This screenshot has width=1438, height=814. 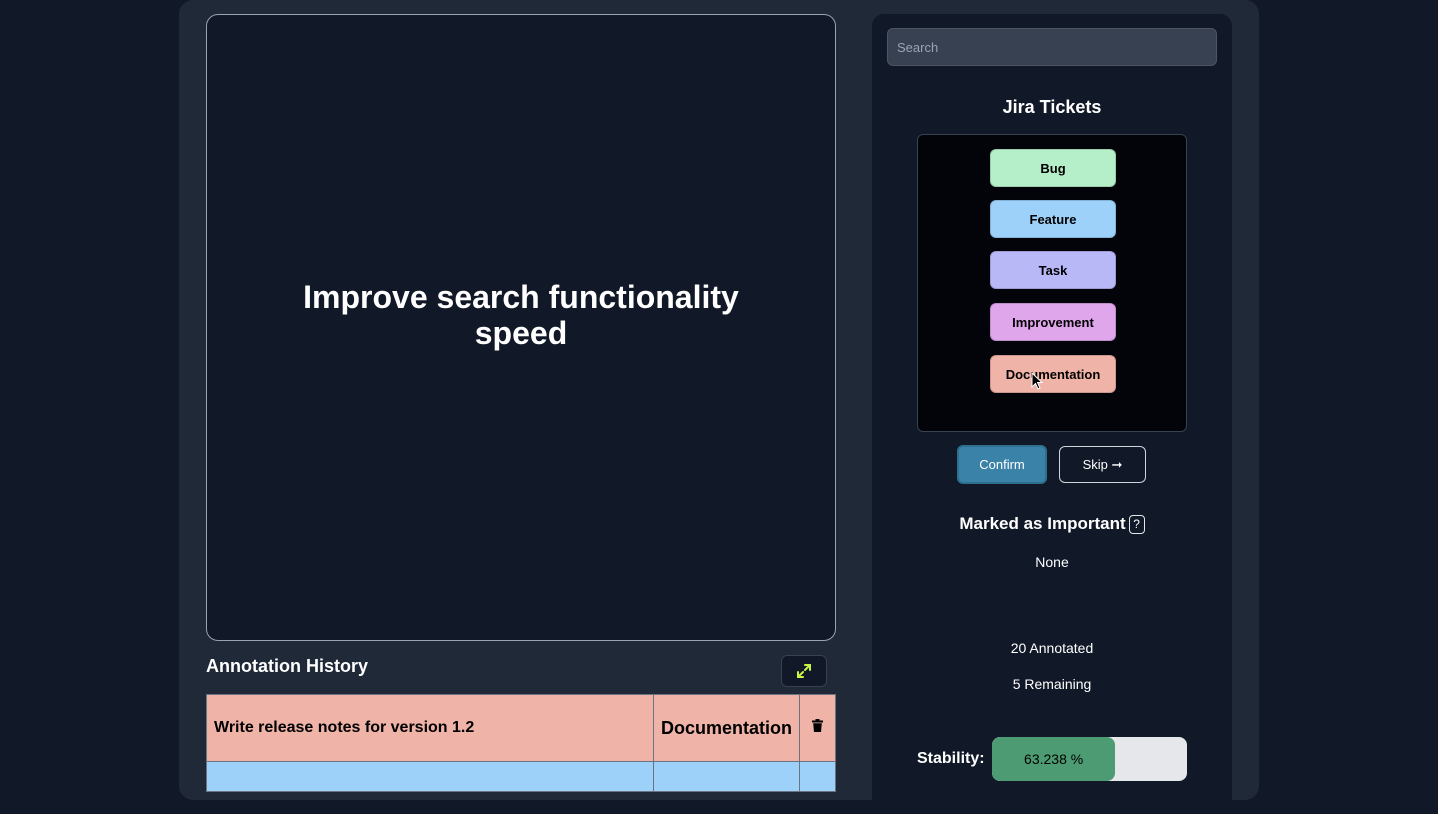 What do you see at coordinates (1037, 381) in the screenshot?
I see `mouse-cursor-icon` at bounding box center [1037, 381].